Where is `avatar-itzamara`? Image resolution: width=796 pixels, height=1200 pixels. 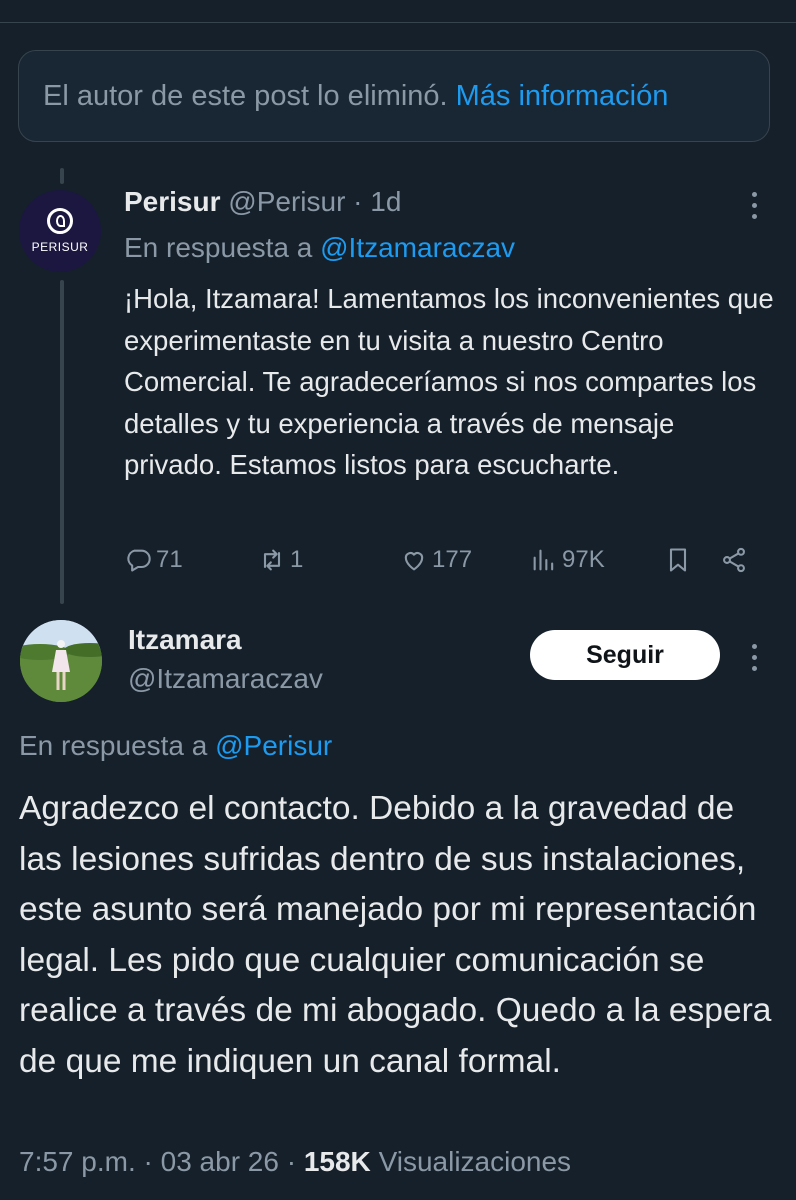
avatar-itzamara is located at coordinates (61, 661).